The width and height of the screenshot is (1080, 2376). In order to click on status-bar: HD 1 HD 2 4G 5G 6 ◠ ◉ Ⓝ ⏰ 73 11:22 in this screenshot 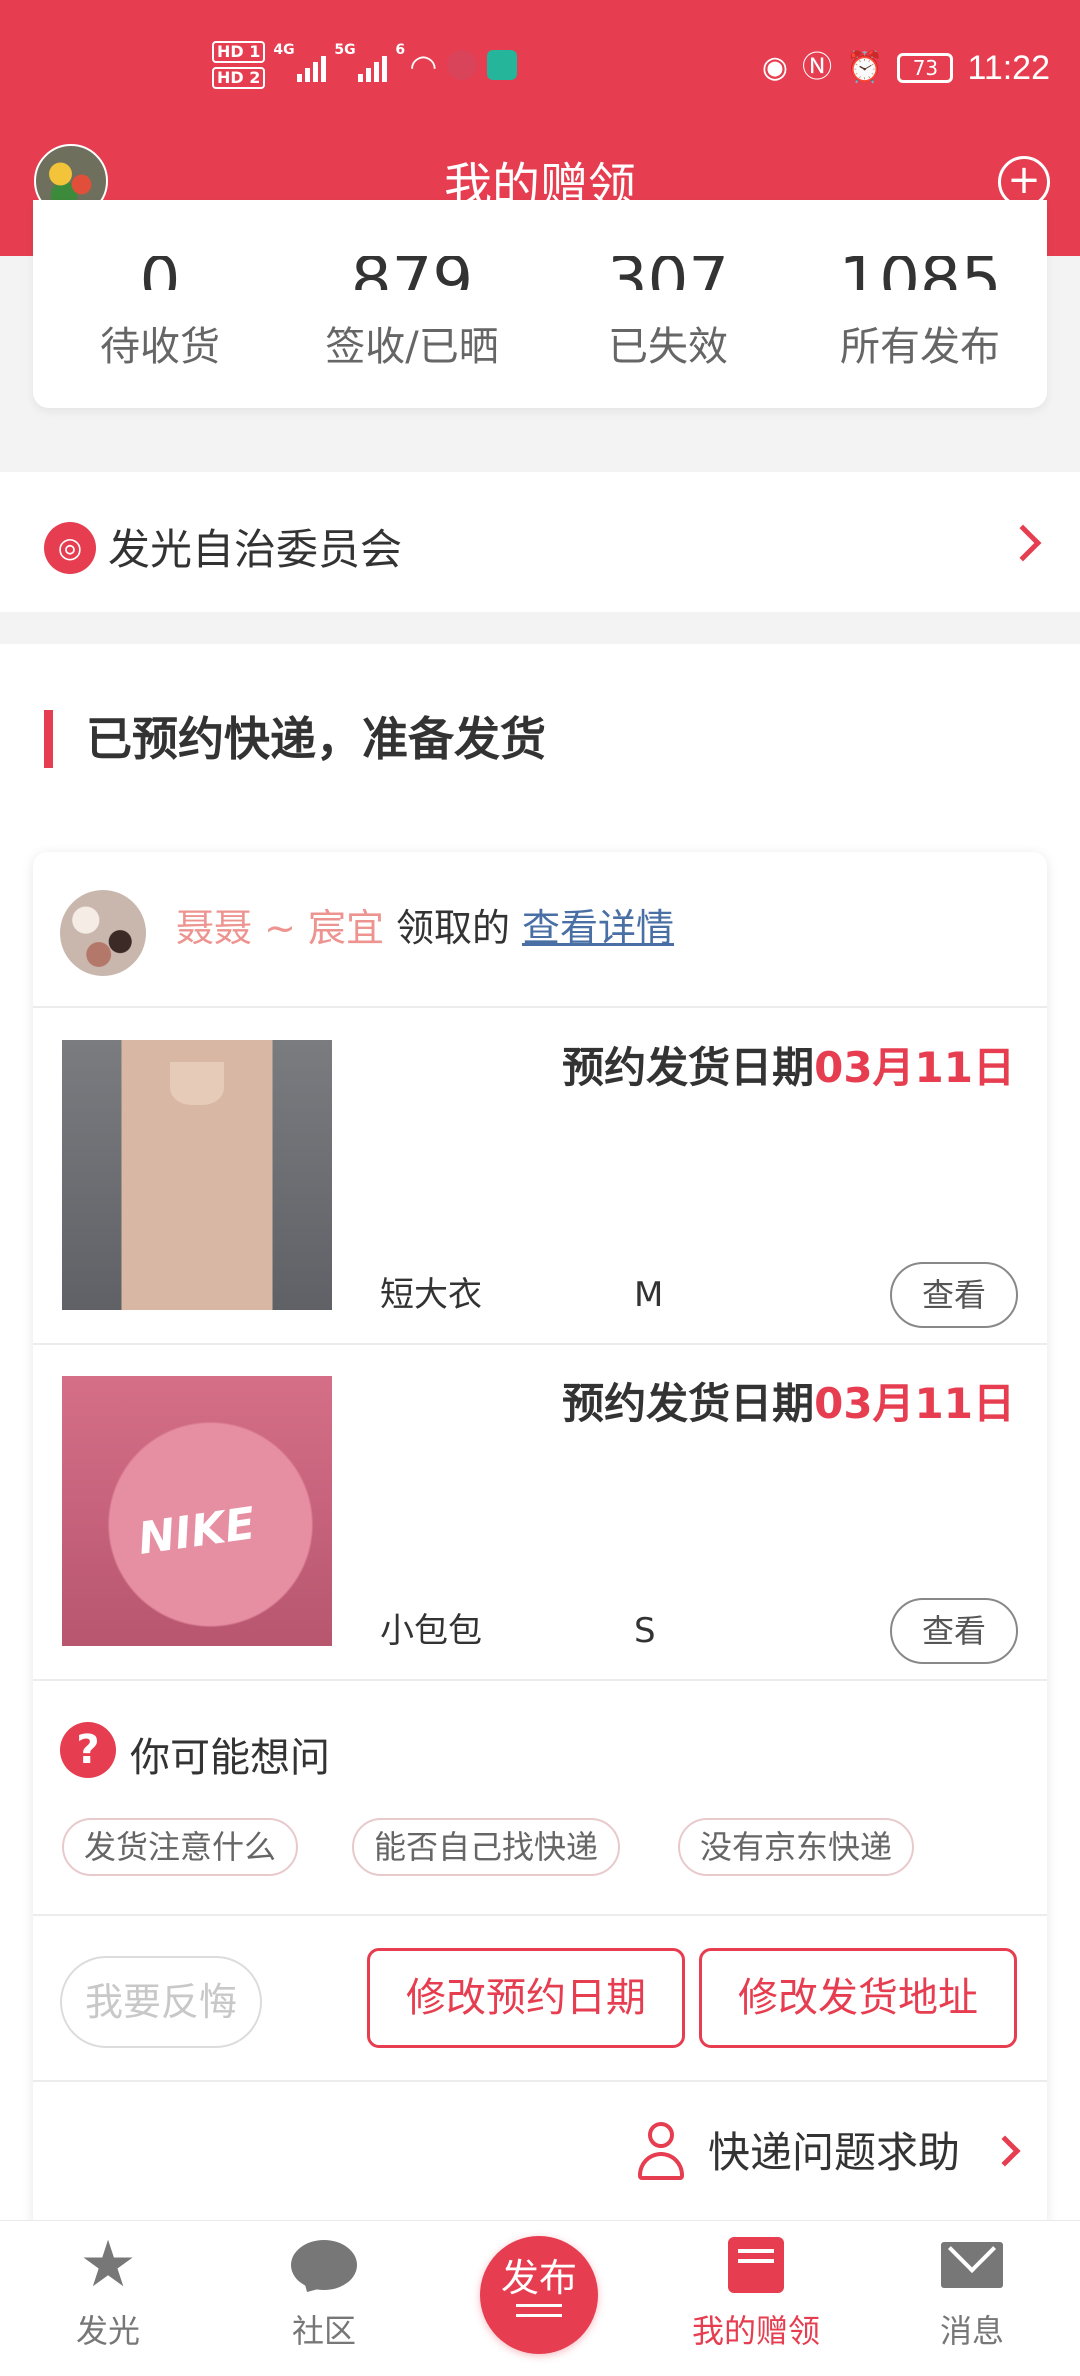, I will do `click(540, 70)`.